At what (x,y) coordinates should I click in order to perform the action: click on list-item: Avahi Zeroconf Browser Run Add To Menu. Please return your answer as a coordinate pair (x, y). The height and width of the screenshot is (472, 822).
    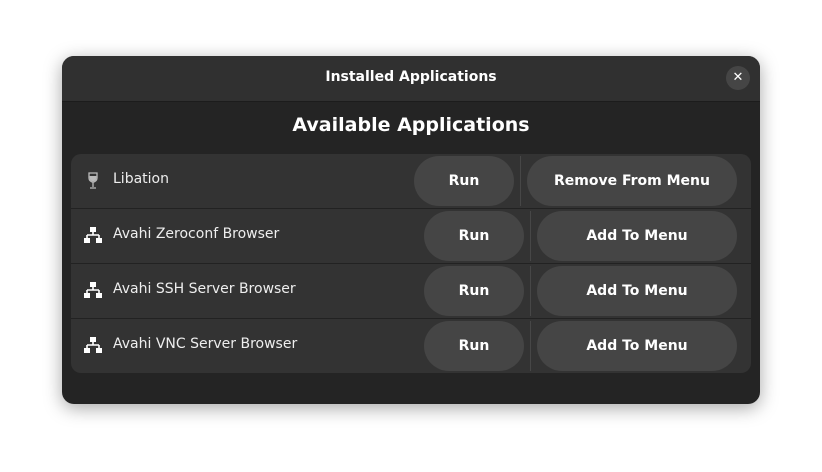
    Looking at the image, I should click on (411, 235).